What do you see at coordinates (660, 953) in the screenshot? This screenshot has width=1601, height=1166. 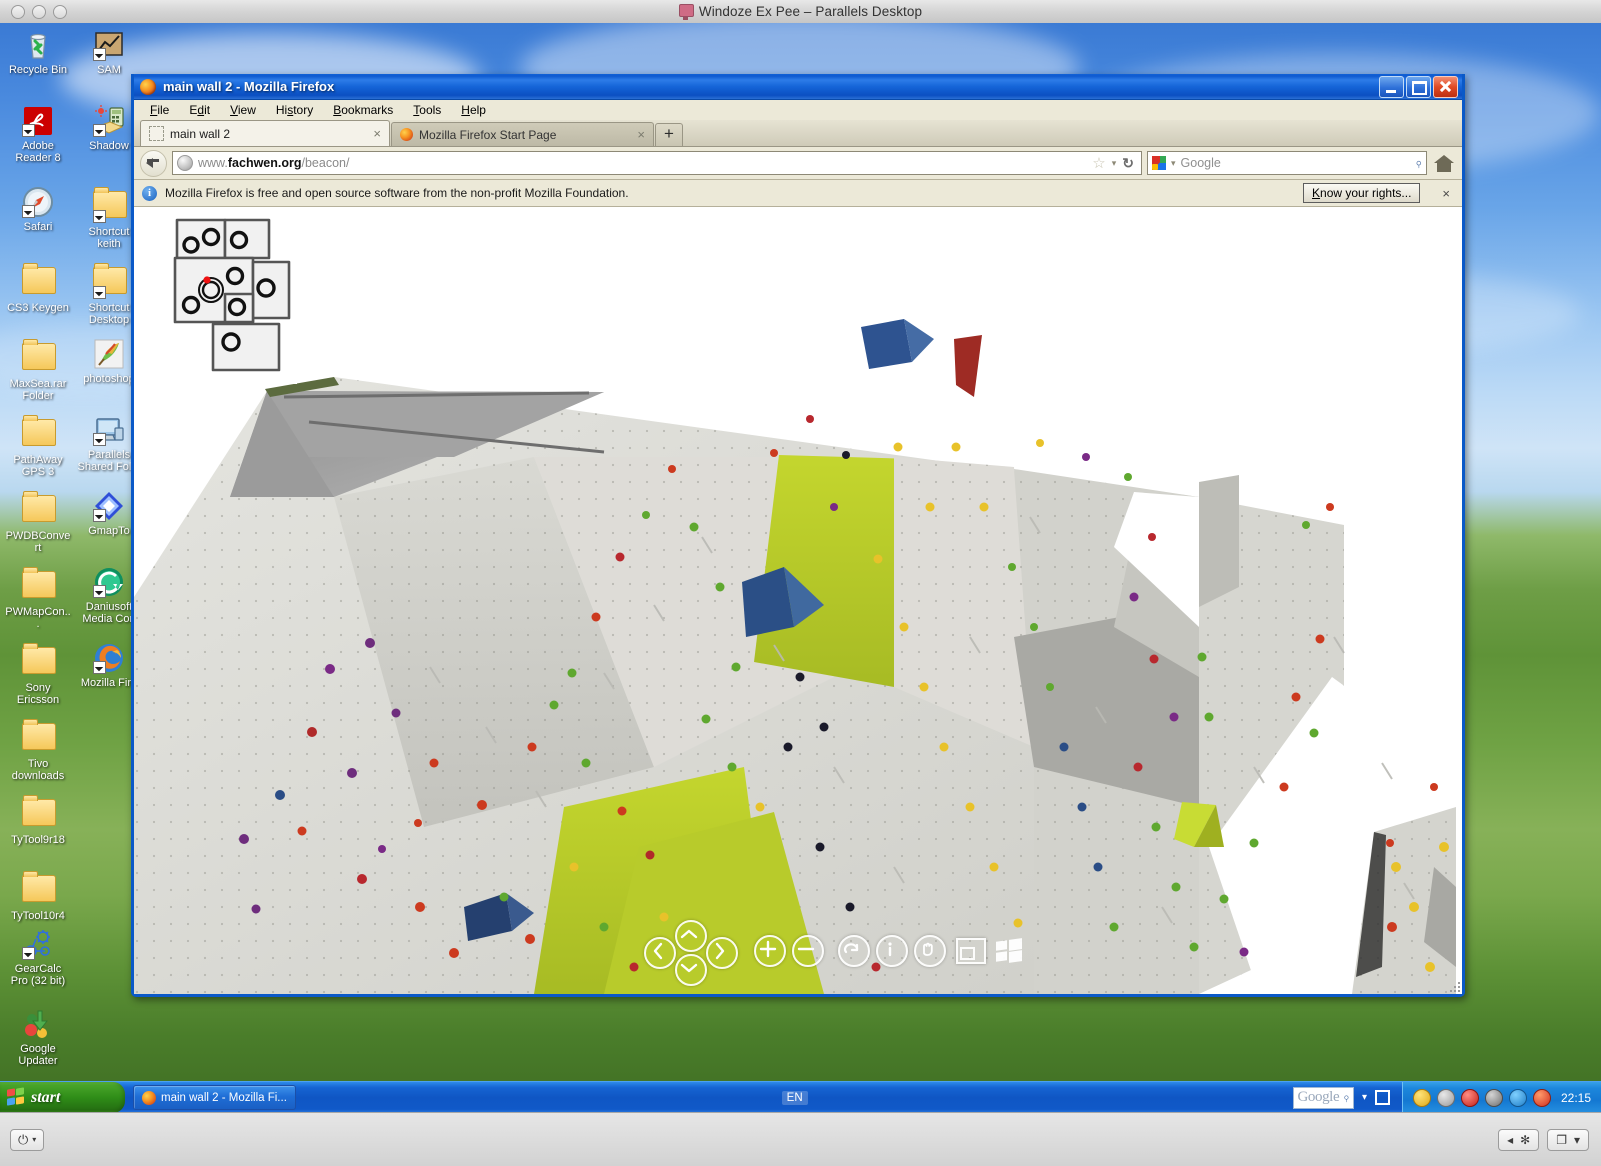 I see `pan-left-button` at bounding box center [660, 953].